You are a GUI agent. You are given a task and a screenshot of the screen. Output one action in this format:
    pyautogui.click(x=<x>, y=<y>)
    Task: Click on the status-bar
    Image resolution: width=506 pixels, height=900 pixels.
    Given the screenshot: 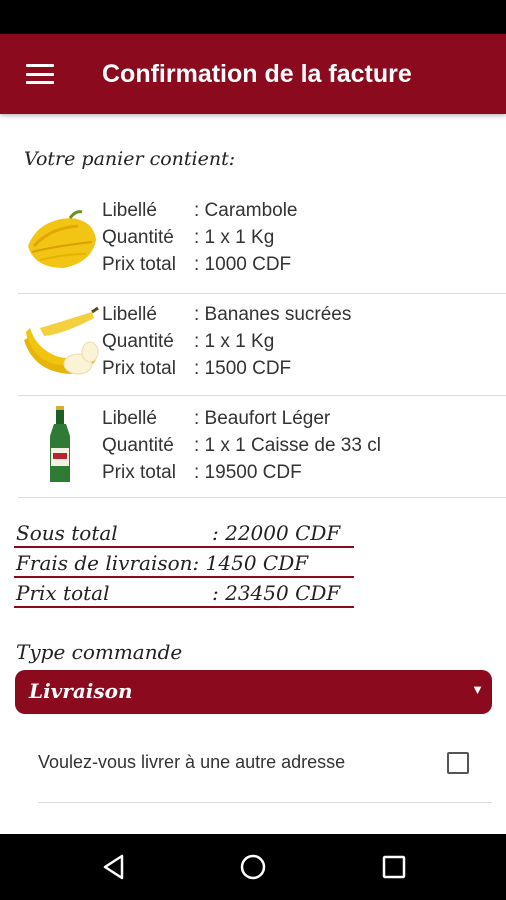 What is the action you would take?
    pyautogui.click(x=253, y=17)
    